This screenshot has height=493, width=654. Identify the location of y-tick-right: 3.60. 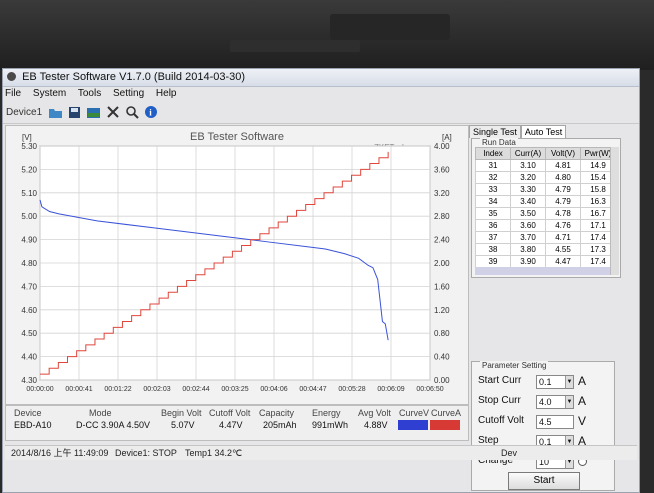
(442, 169).